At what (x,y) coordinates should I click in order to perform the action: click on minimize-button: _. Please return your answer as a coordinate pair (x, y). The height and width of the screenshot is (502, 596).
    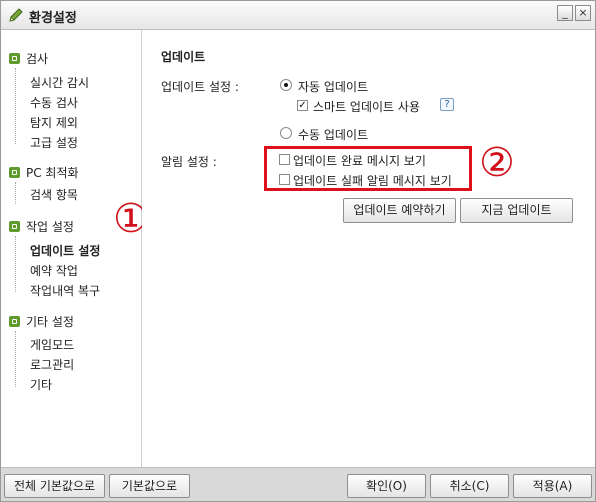
    Looking at the image, I should click on (565, 13).